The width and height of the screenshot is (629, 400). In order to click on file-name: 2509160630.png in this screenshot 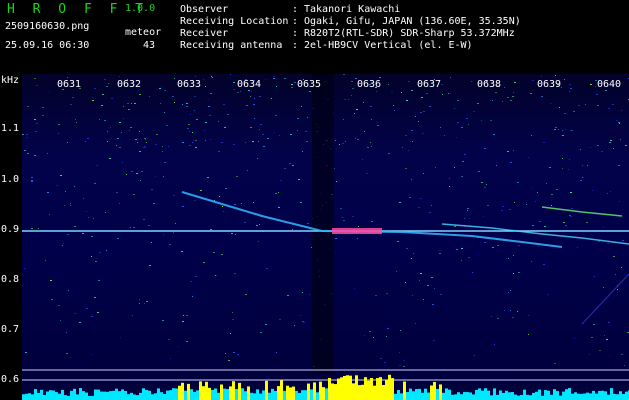, I will do `click(47, 26)`.